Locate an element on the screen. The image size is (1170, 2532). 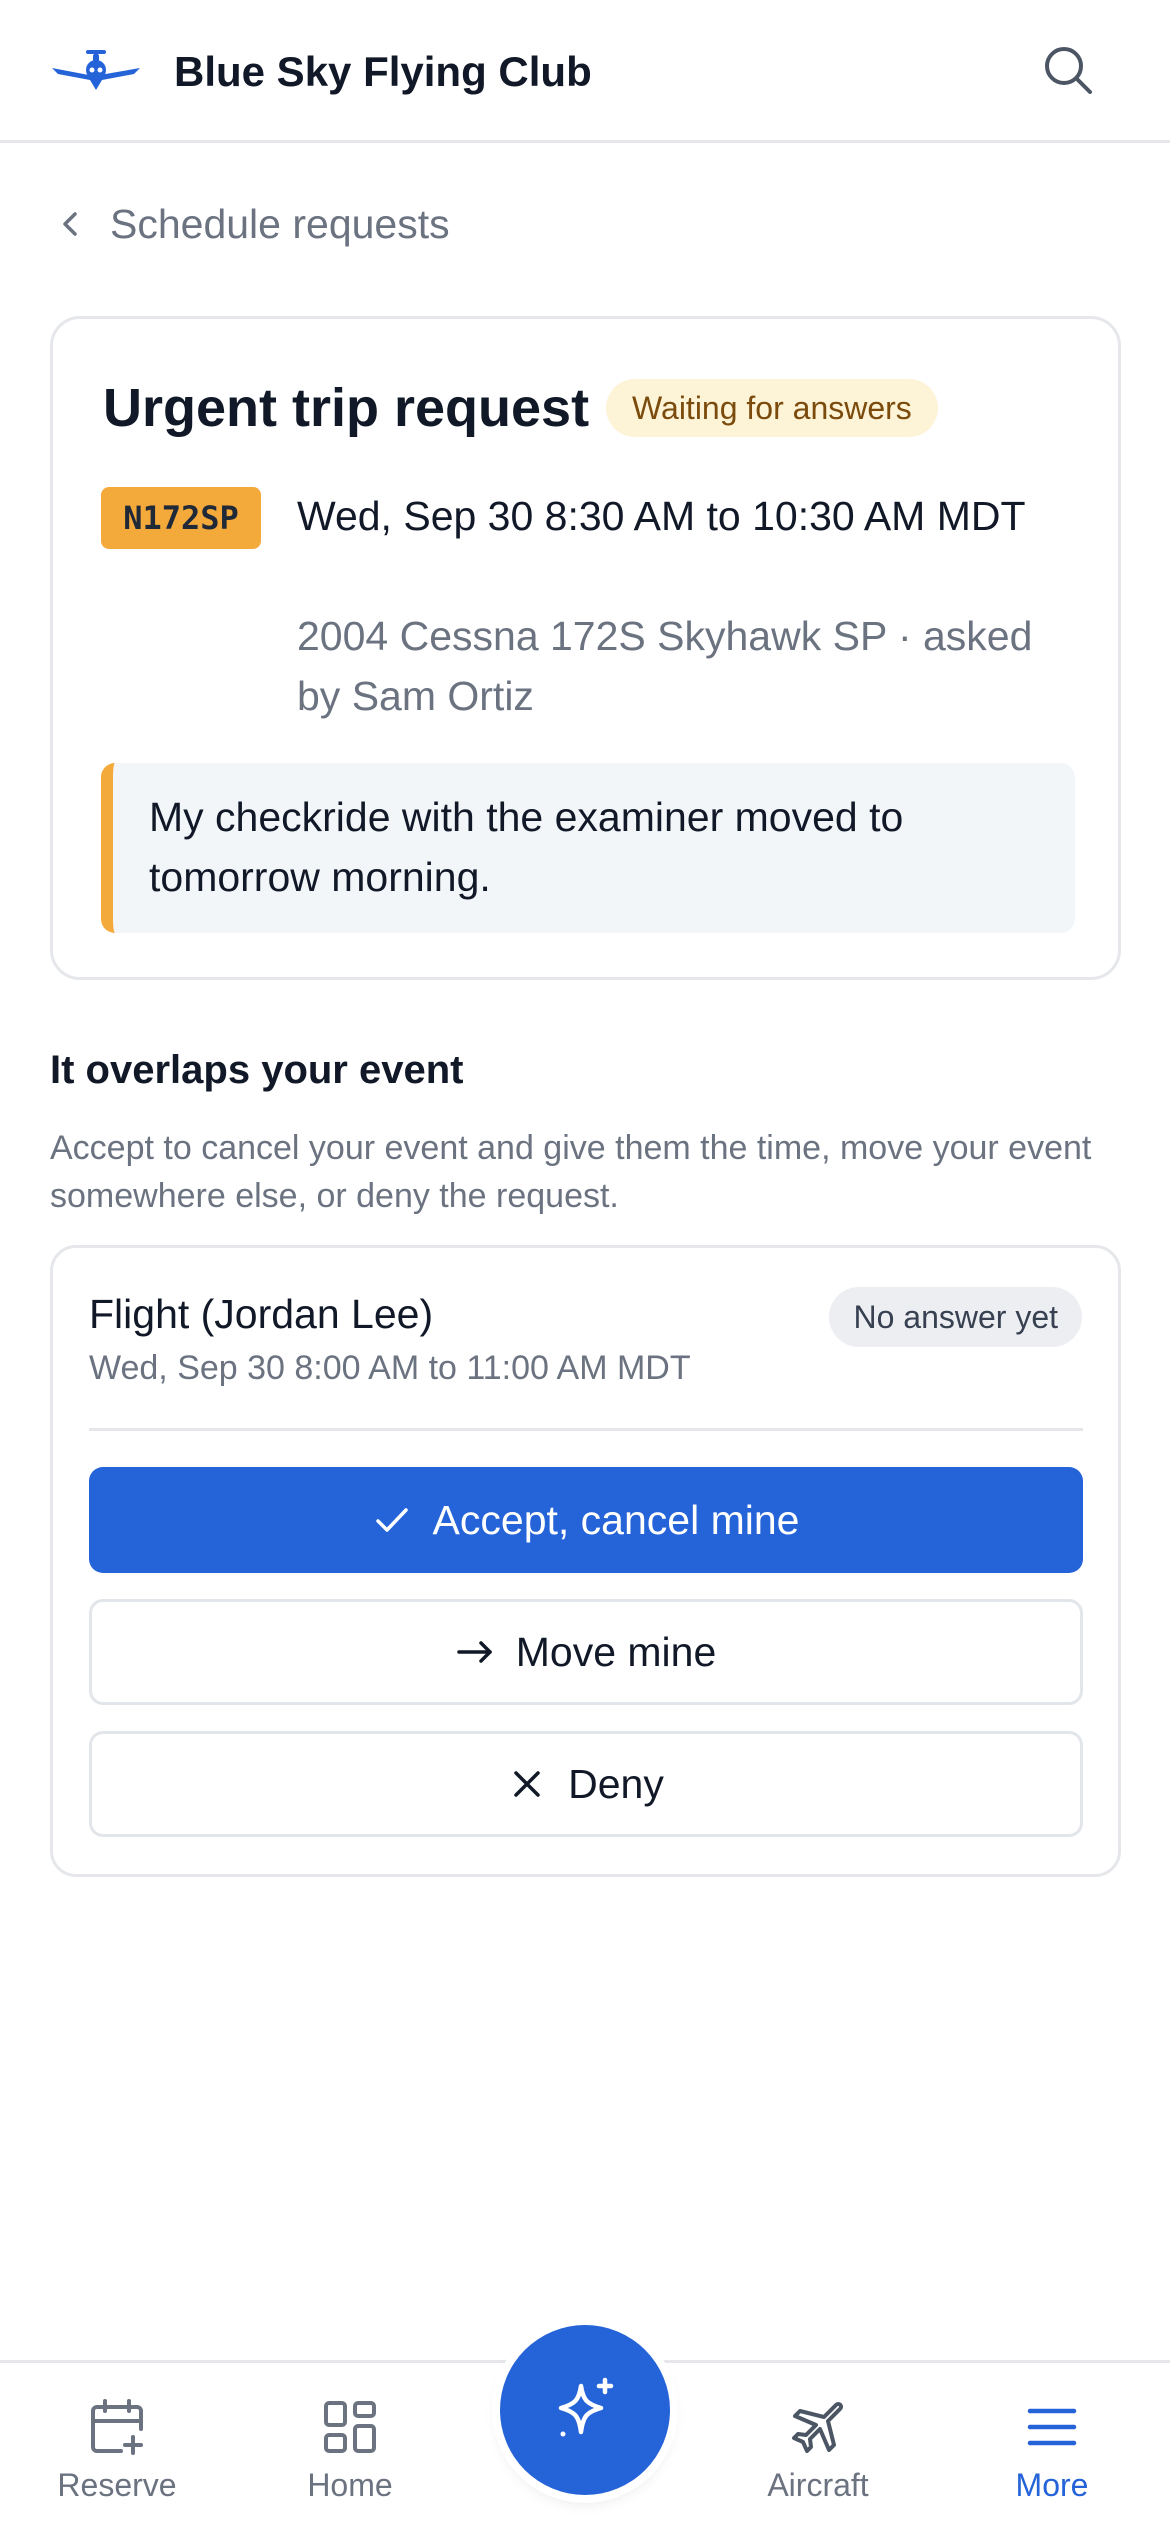
accept-button-label: Accept, cancel mine is located at coordinates (616, 1519).